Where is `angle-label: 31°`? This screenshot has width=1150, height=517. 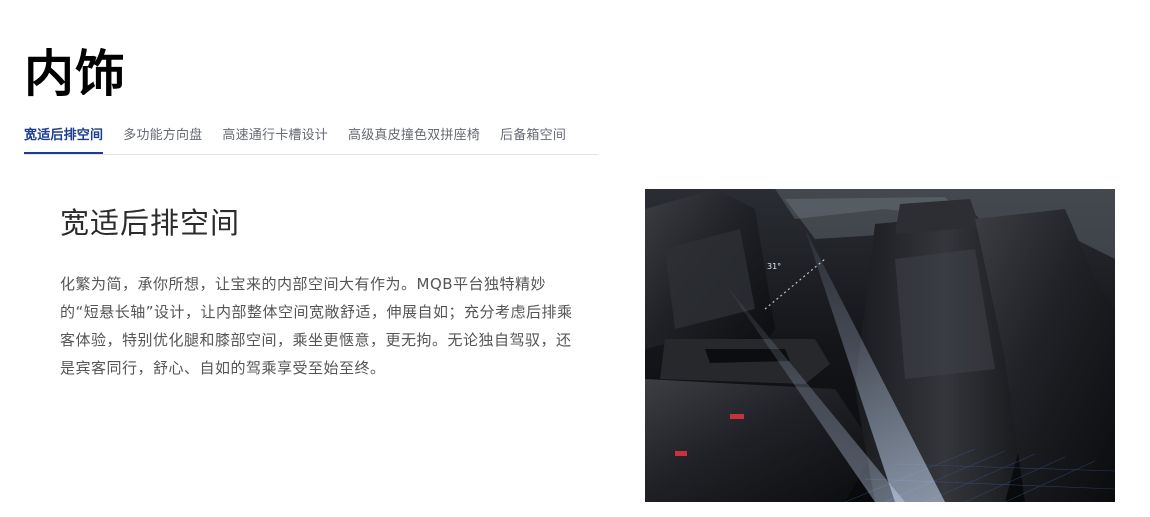 angle-label: 31° is located at coordinates (774, 266).